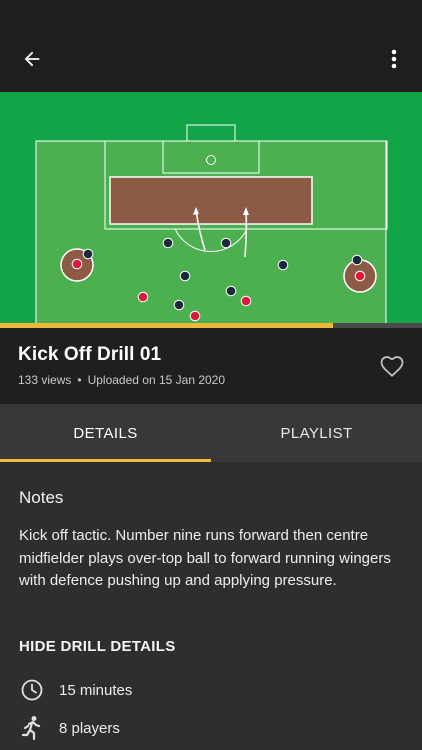  I want to click on app-bar, so click(211, 46).